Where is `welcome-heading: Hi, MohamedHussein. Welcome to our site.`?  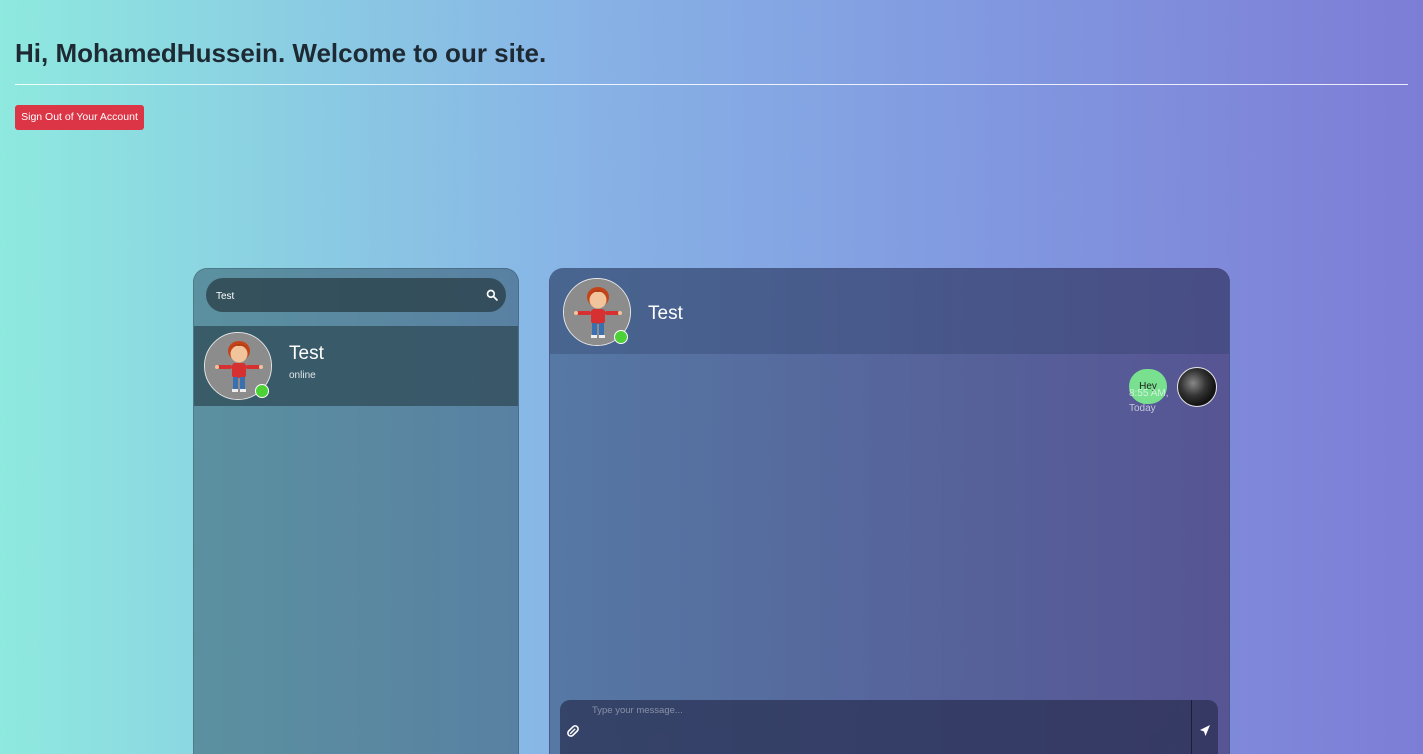
welcome-heading: Hi, MohamedHussein. Welcome to our site. is located at coordinates (280, 53).